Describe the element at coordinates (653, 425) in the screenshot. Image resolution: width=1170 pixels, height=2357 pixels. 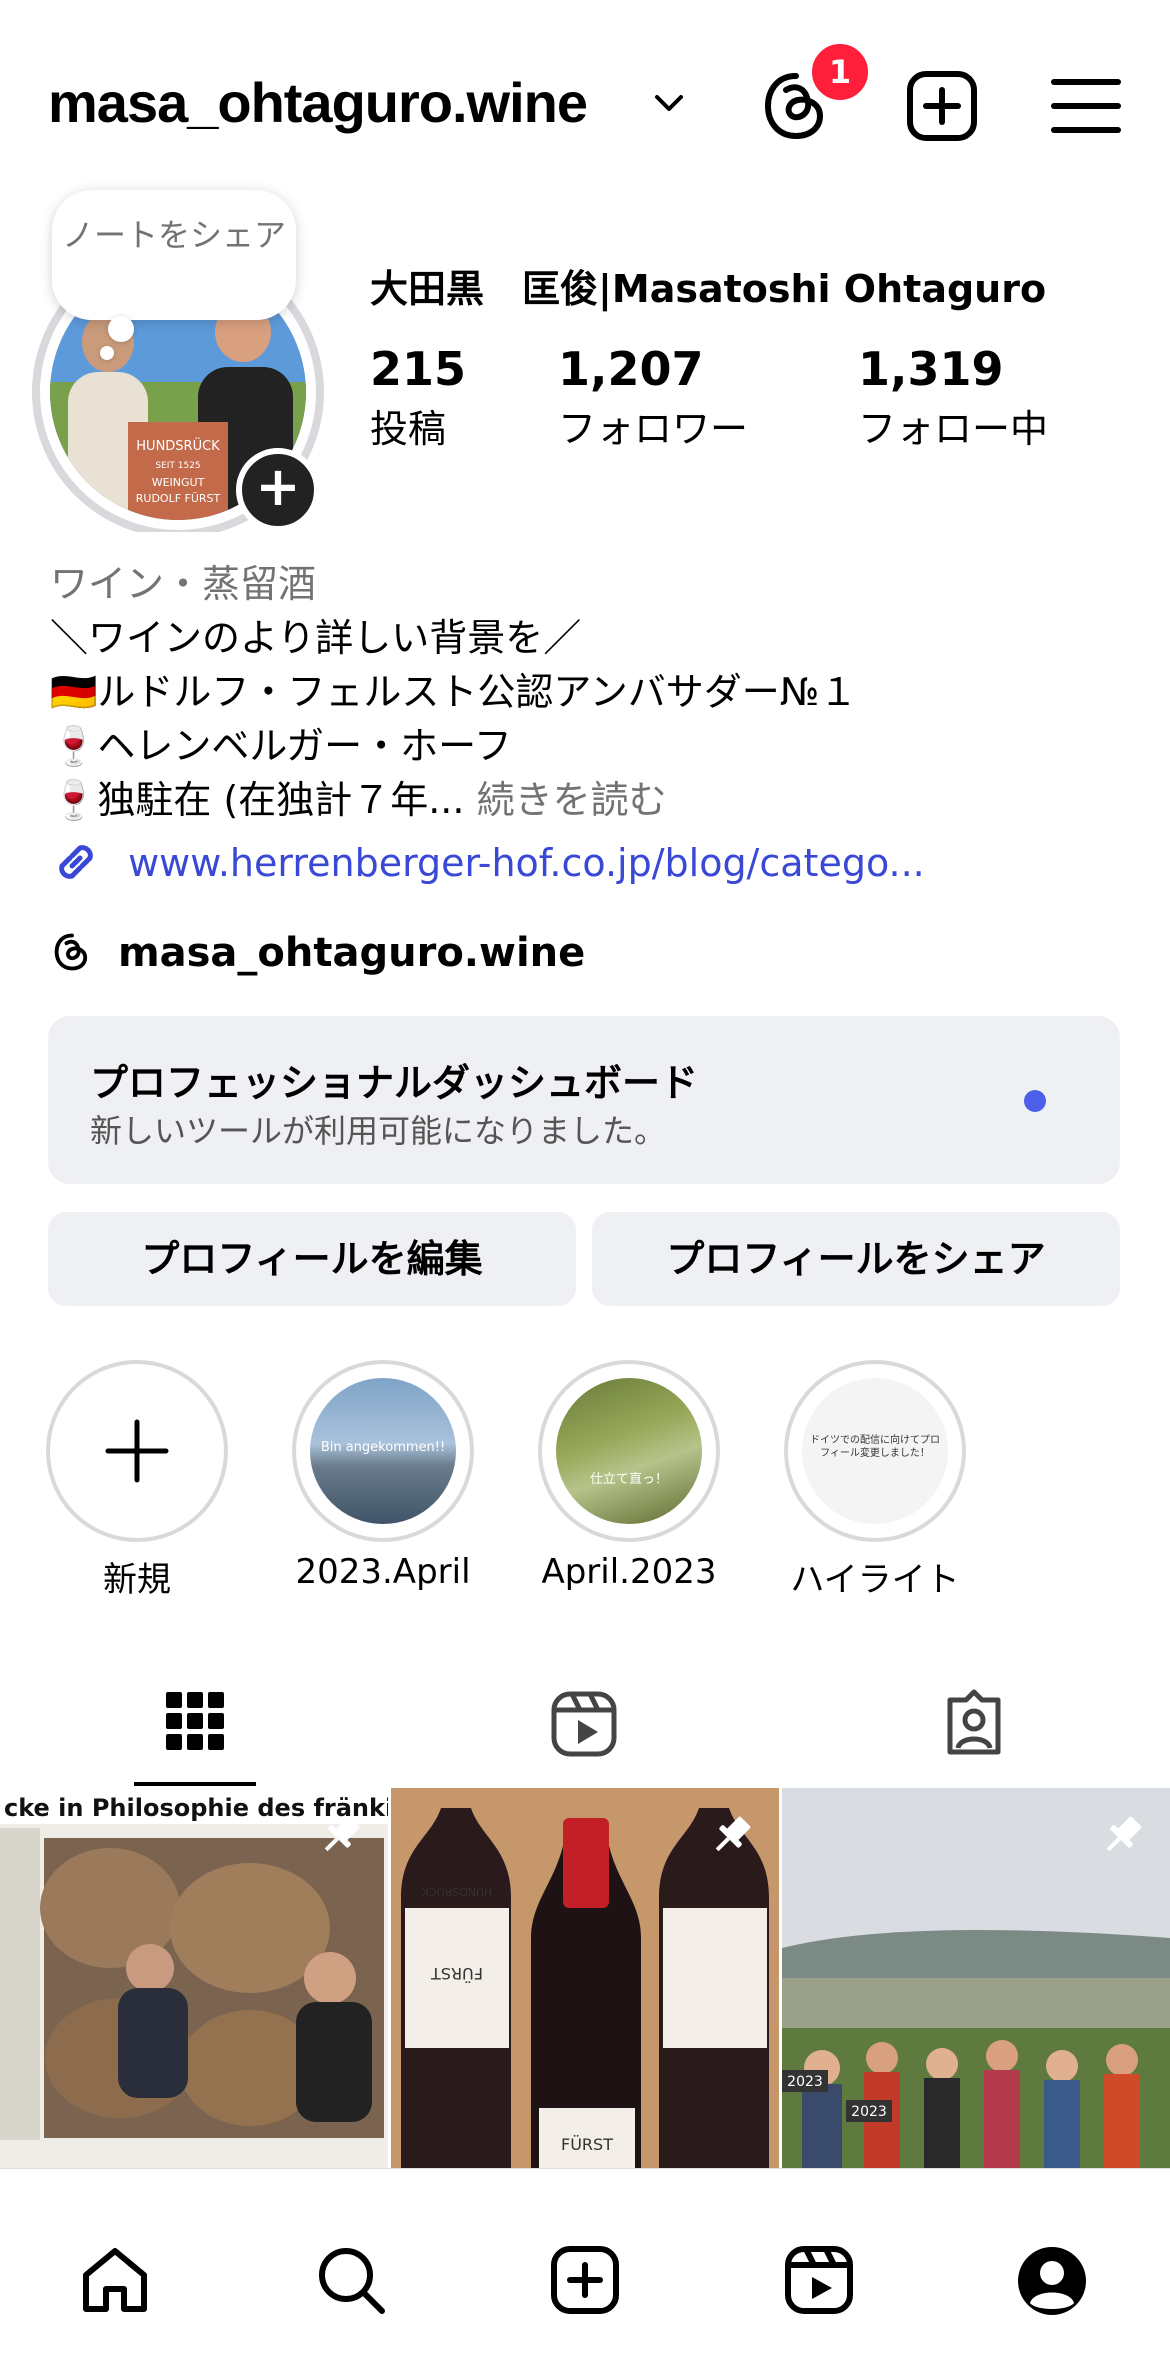
I see `followers-label: フォロワー` at that location.